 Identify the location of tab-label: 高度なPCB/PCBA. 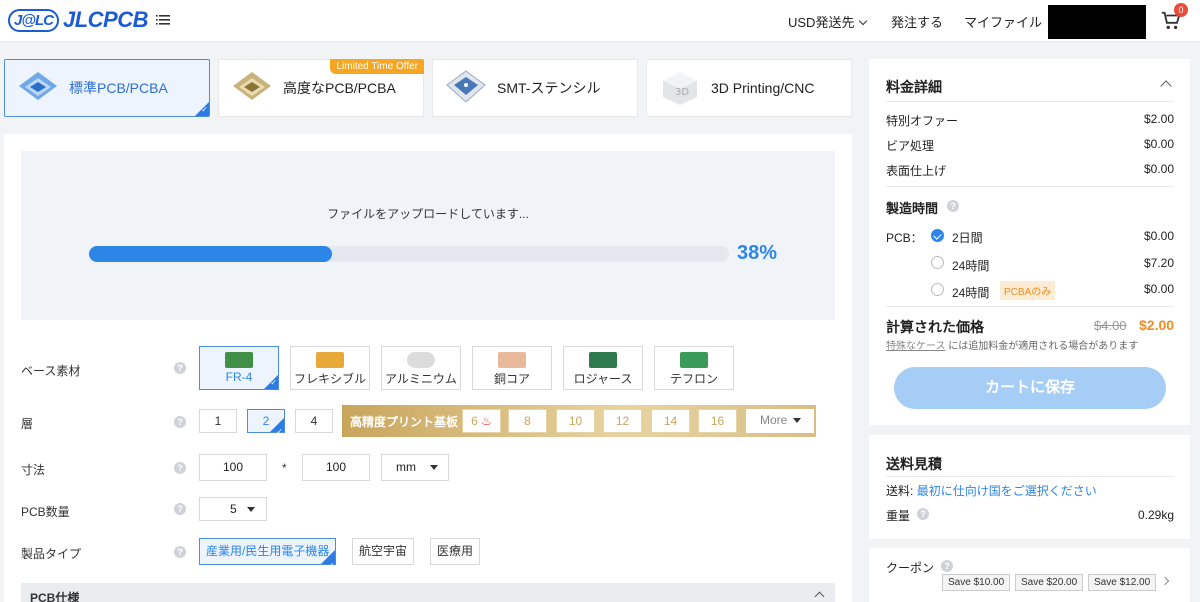
(339, 88).